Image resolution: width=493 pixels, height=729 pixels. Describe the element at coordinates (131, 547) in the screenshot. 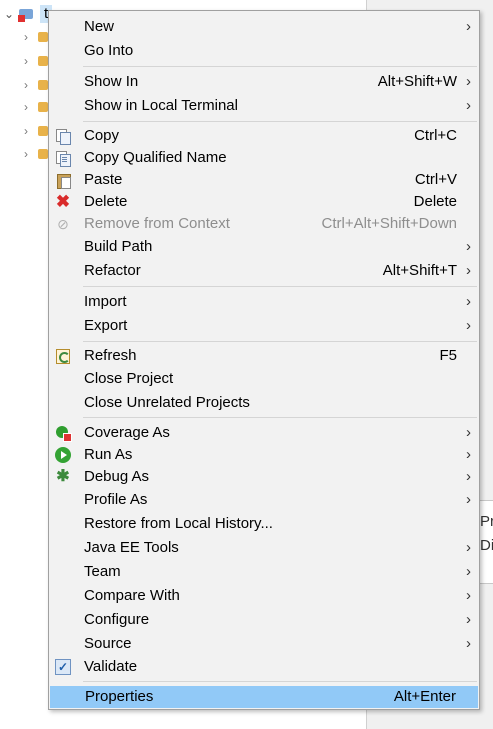

I see `menu-item-label: Java EE Tools` at that location.